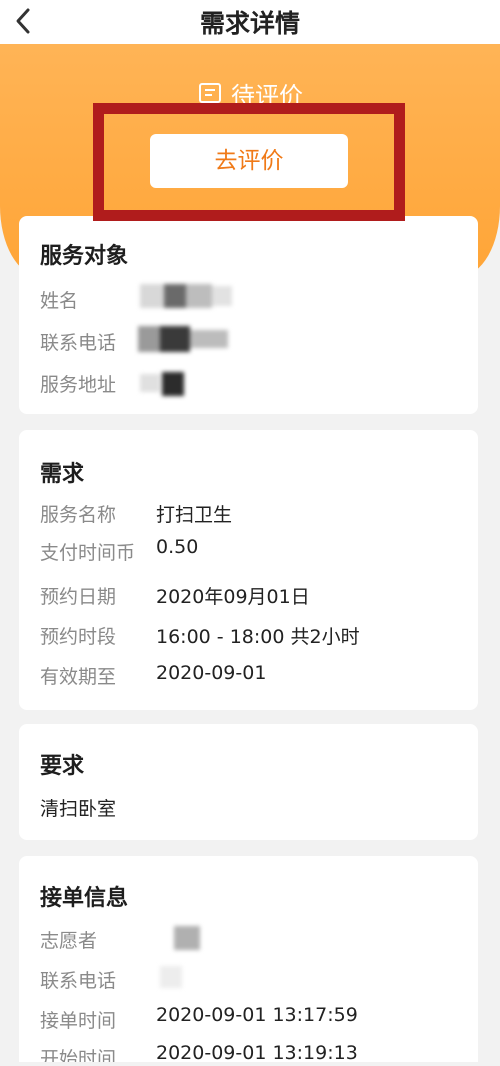 This screenshot has width=500, height=1066. I want to click on card-title: 服务对象, so click(84, 256).